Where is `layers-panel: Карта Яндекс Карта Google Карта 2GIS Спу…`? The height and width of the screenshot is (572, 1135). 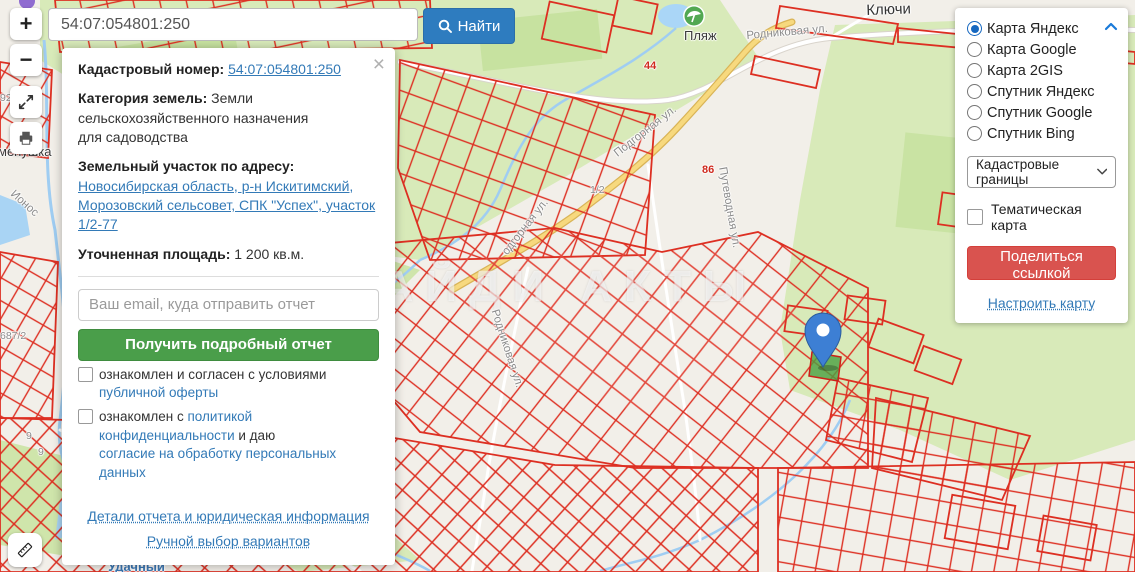 layers-panel: Карта Яндекс Карта Google Карта 2GIS Спу… is located at coordinates (1041, 165).